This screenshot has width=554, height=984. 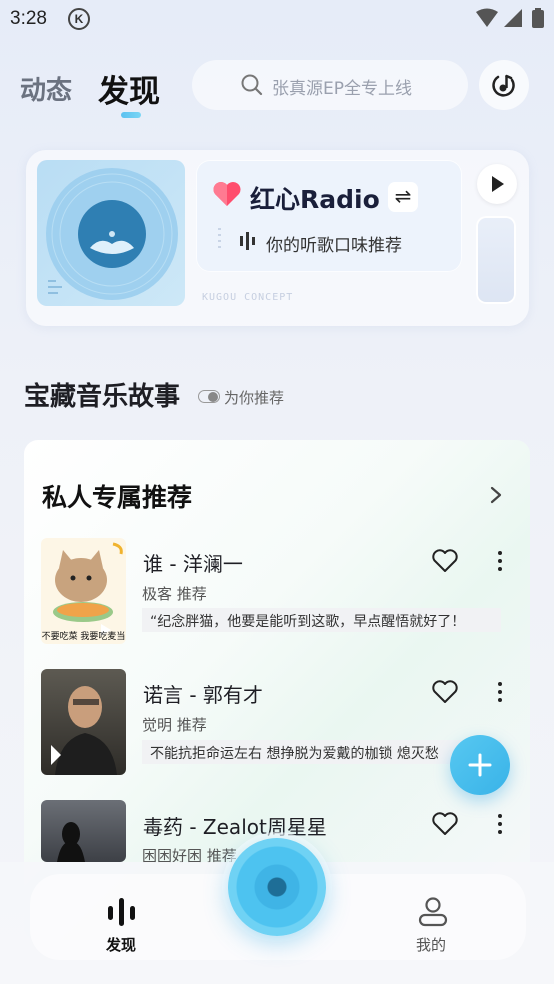 I want to click on tab-dongtai: 动态, so click(x=46, y=88).